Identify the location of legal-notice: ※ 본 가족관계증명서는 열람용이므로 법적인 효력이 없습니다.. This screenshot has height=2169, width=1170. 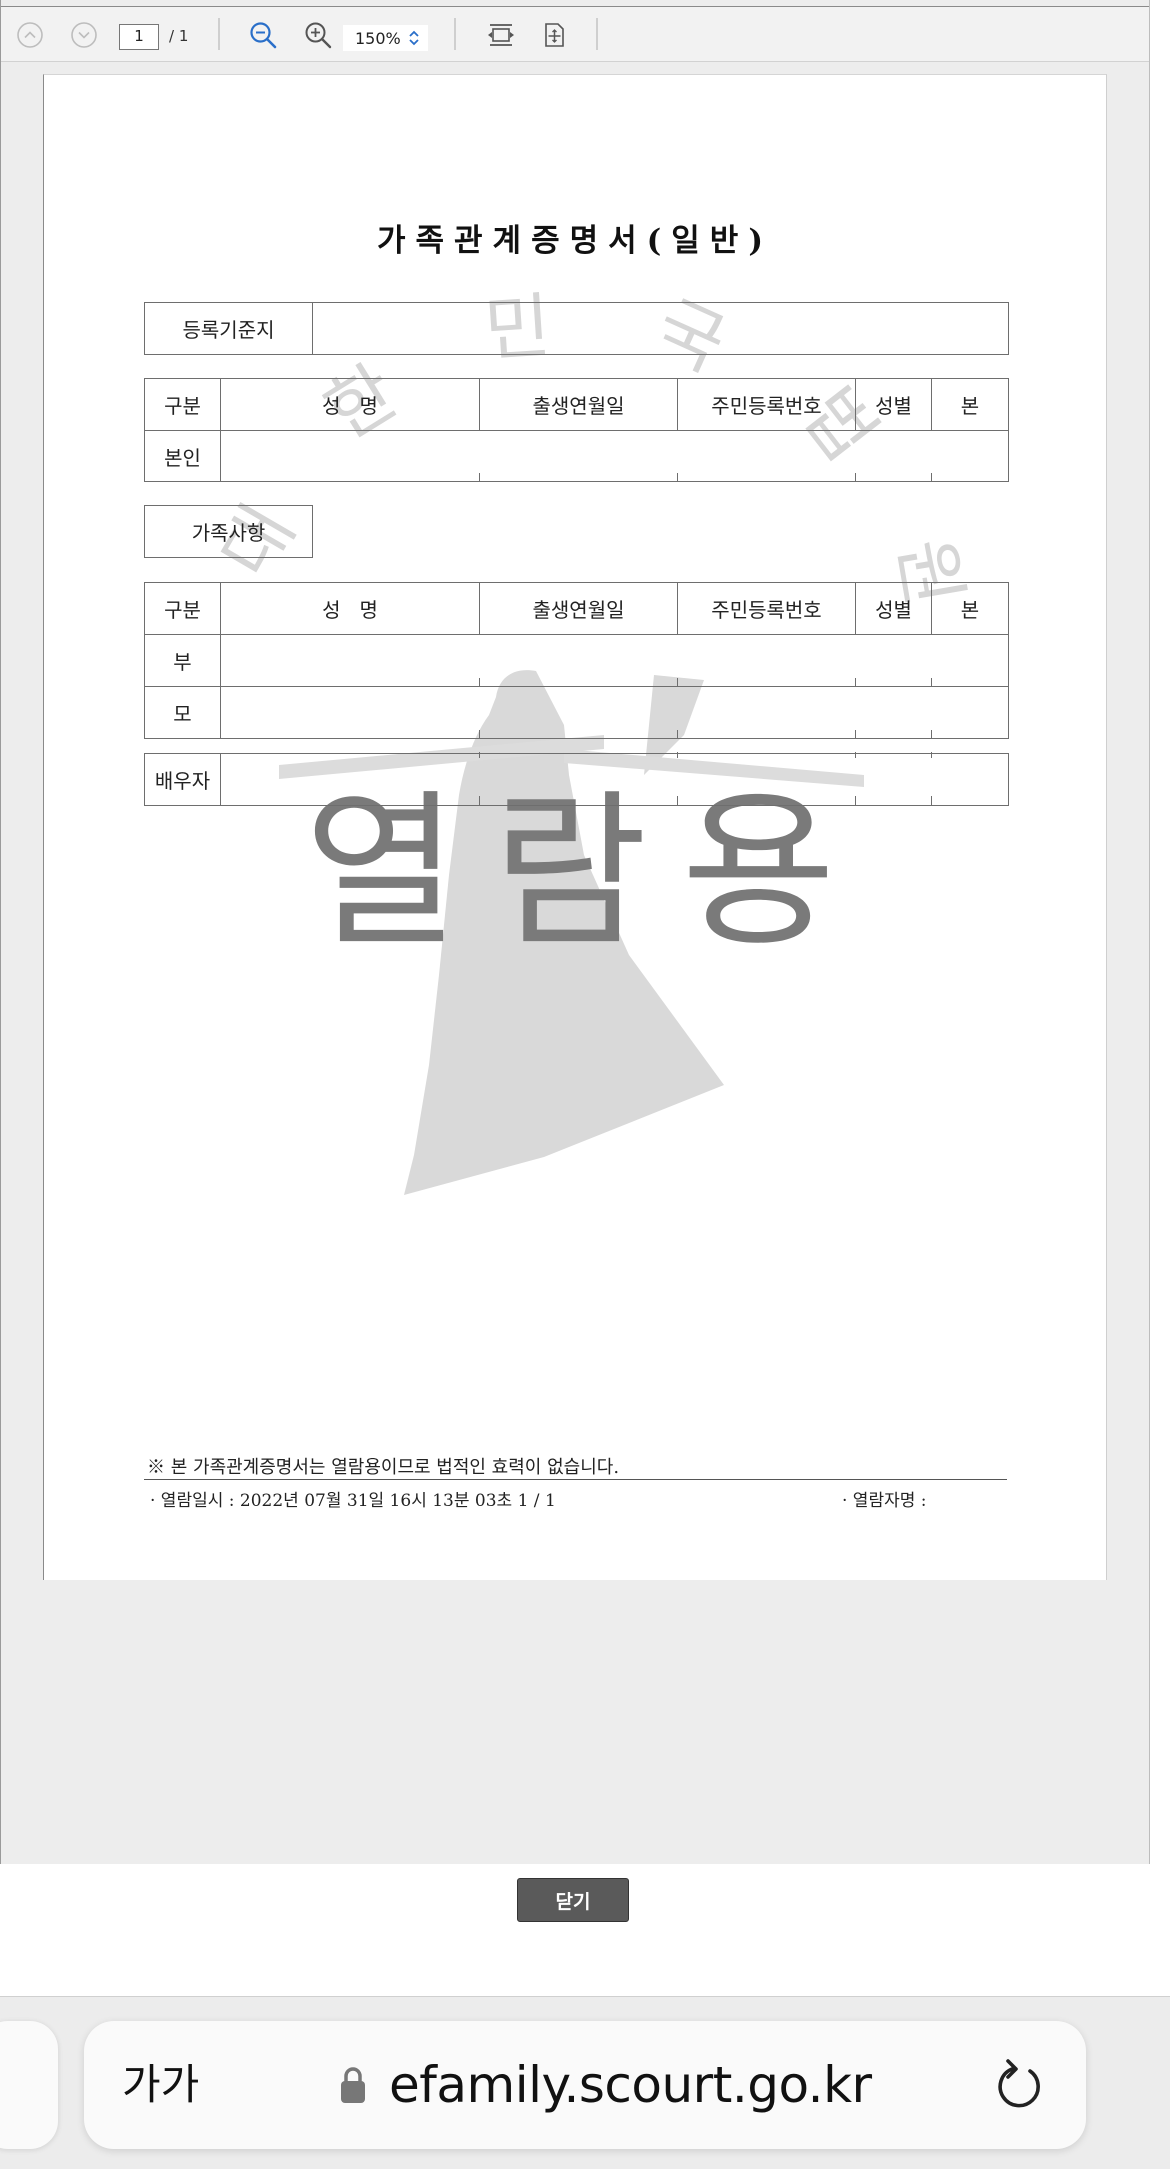
(383, 1467).